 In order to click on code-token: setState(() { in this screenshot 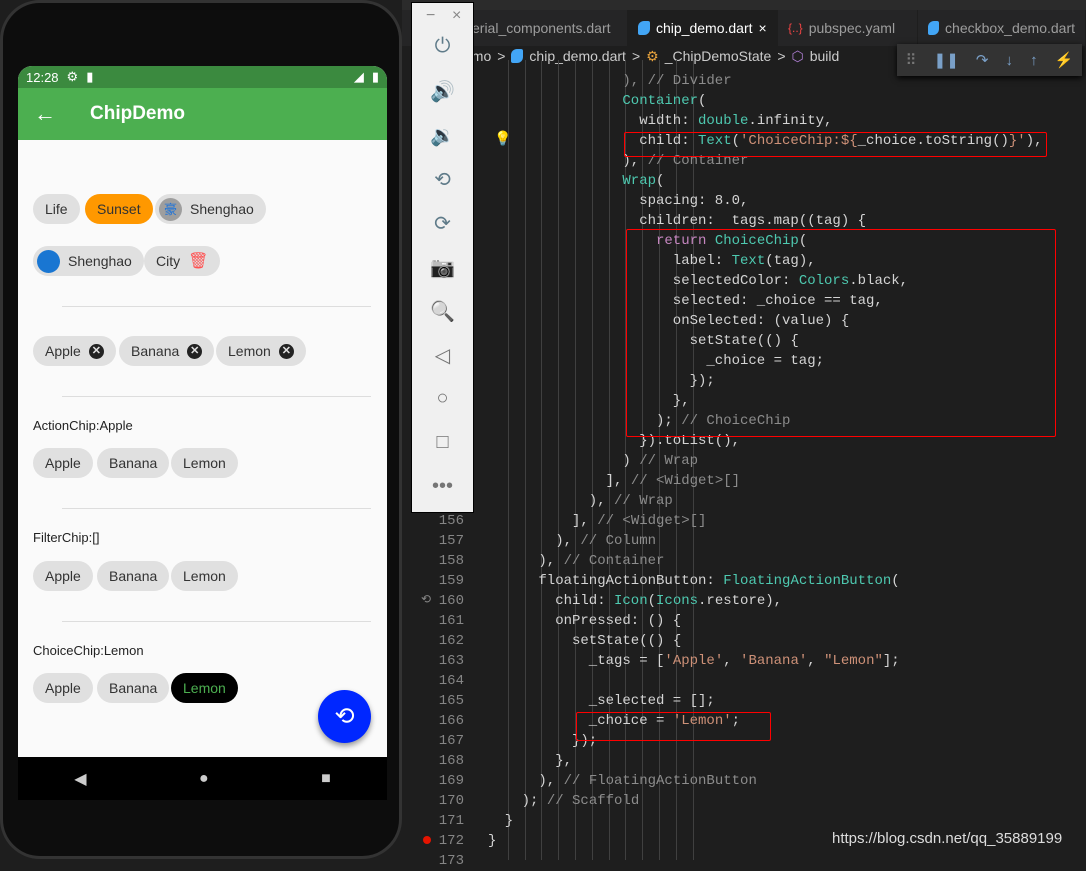, I will do `click(627, 641)`.